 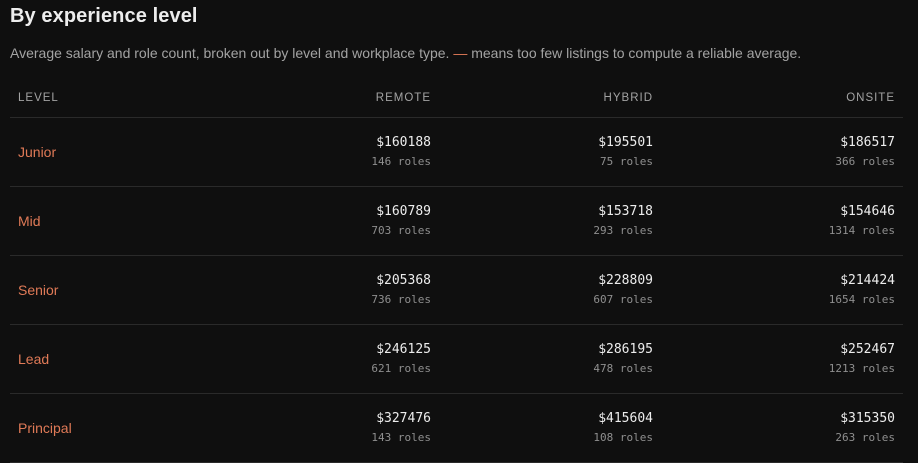 What do you see at coordinates (867, 418) in the screenshot?
I see `average-salary: $315350` at bounding box center [867, 418].